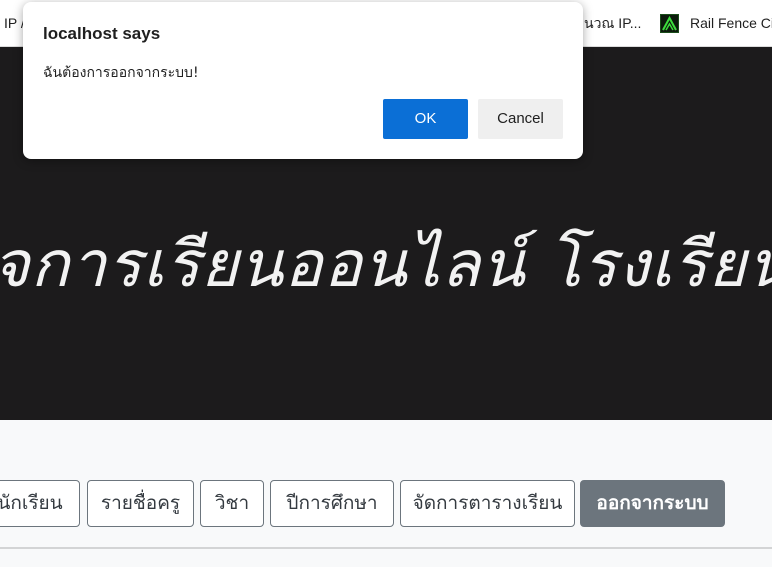  Describe the element at coordinates (487, 503) in the screenshot. I see `nav-button-manage-schedule: จัดการตารางเรียน` at that location.